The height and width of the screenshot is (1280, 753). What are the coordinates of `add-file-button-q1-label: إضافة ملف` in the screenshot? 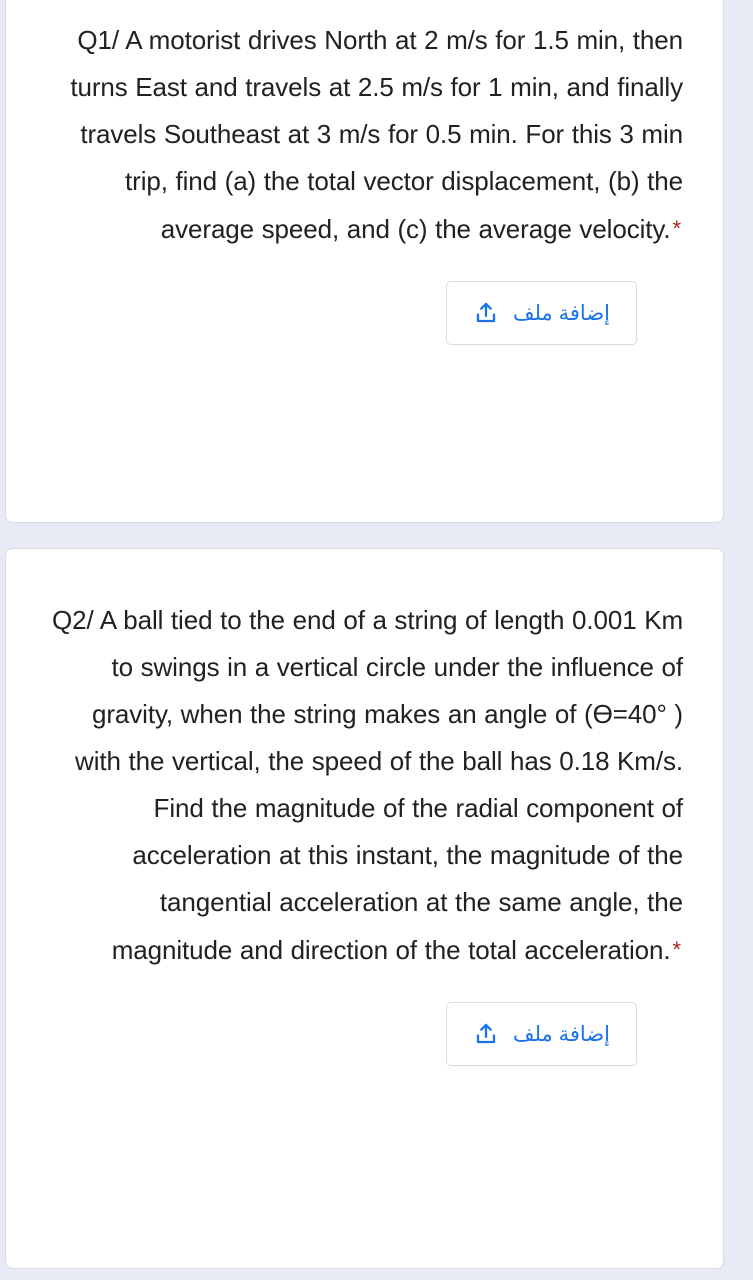 It's located at (561, 313).